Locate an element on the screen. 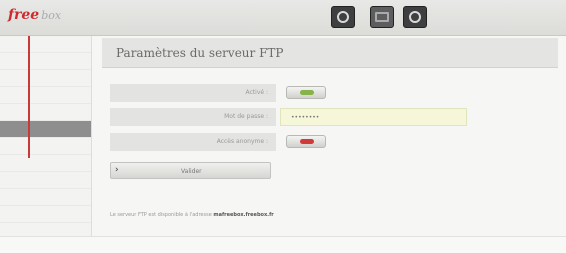  anonymous-toggle is located at coordinates (306, 141).